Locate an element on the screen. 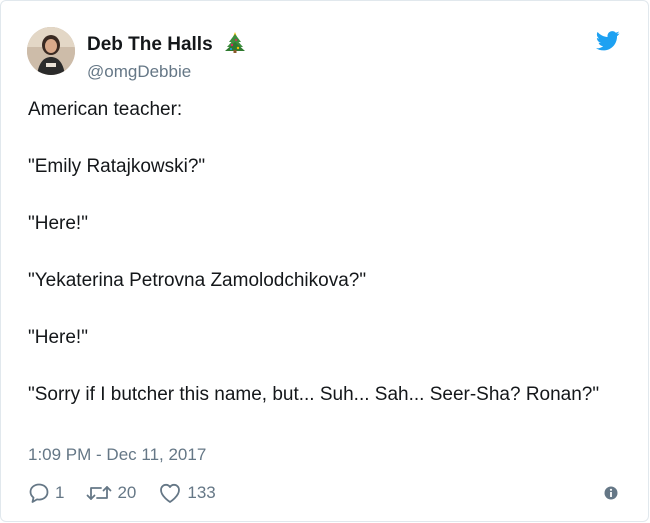 This screenshot has height=523, width=650. reply-button: 1 is located at coordinates (46, 493).